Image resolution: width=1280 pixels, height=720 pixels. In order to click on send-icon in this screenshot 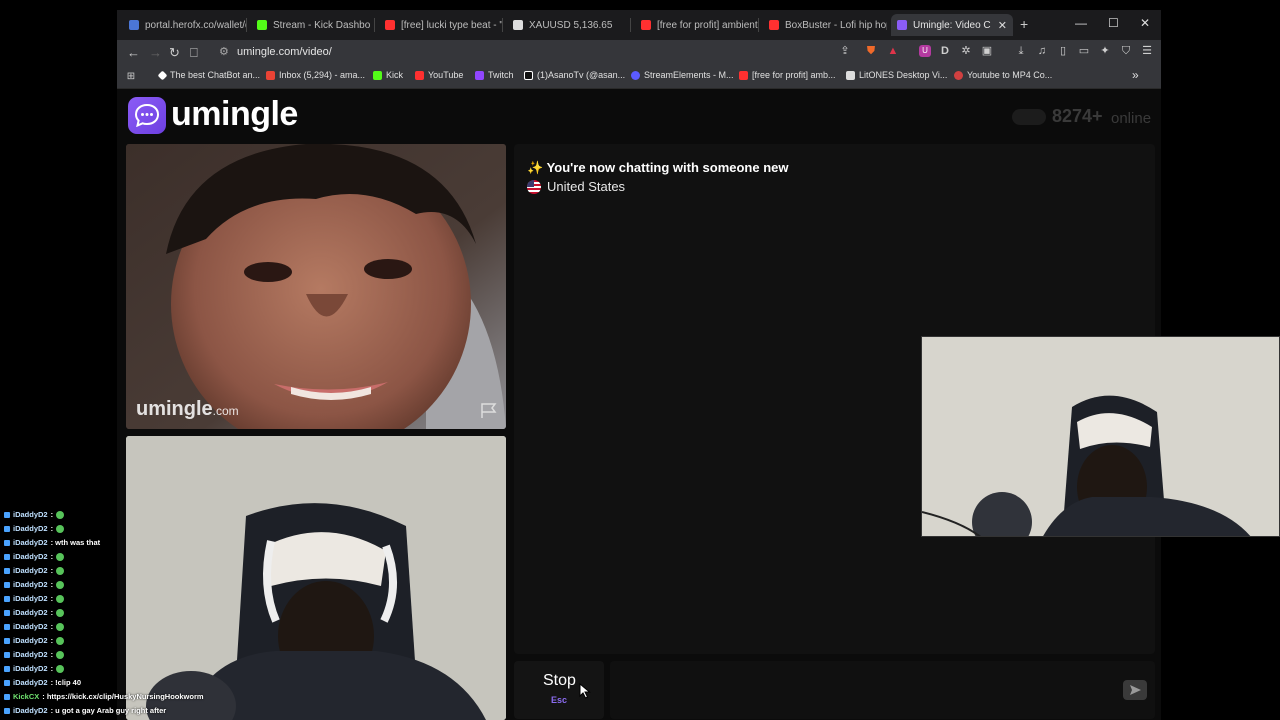, I will do `click(1135, 690)`.